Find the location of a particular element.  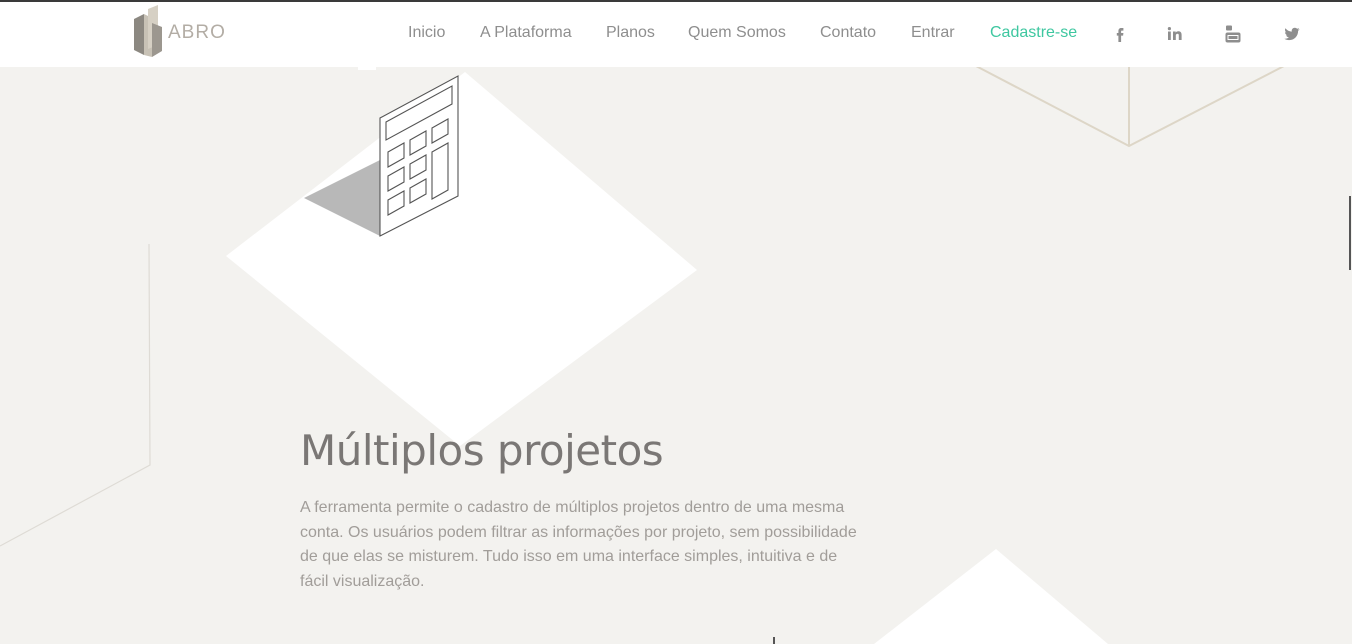

nav-item-planos: Planos is located at coordinates (630, 33).